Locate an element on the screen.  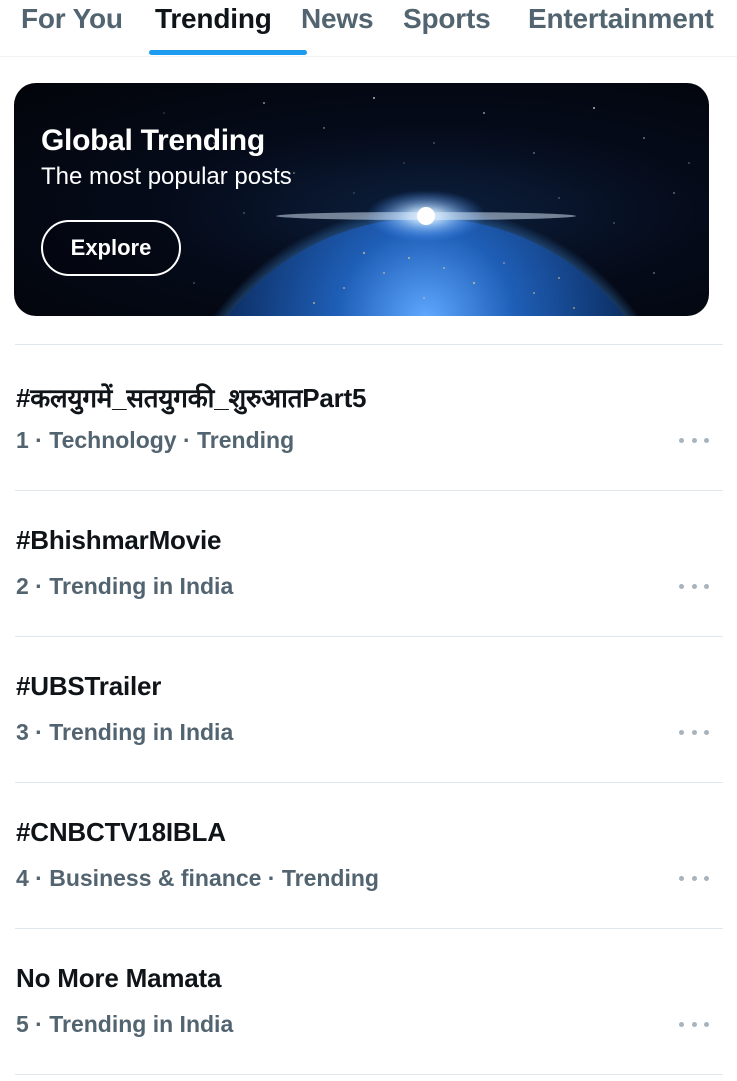
trend-title: #CNBCTV18IBLA is located at coordinates (121, 832).